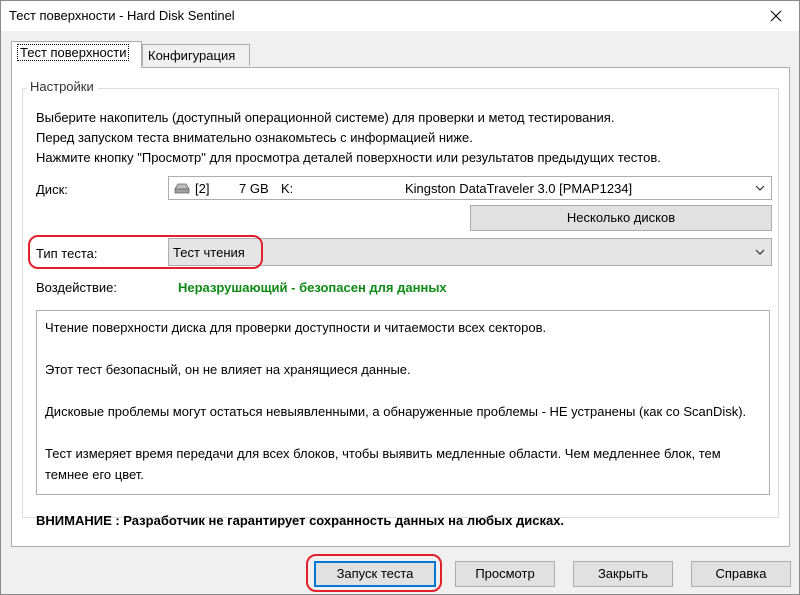 The height and width of the screenshot is (595, 800). I want to click on close-icon, so click(776, 16).